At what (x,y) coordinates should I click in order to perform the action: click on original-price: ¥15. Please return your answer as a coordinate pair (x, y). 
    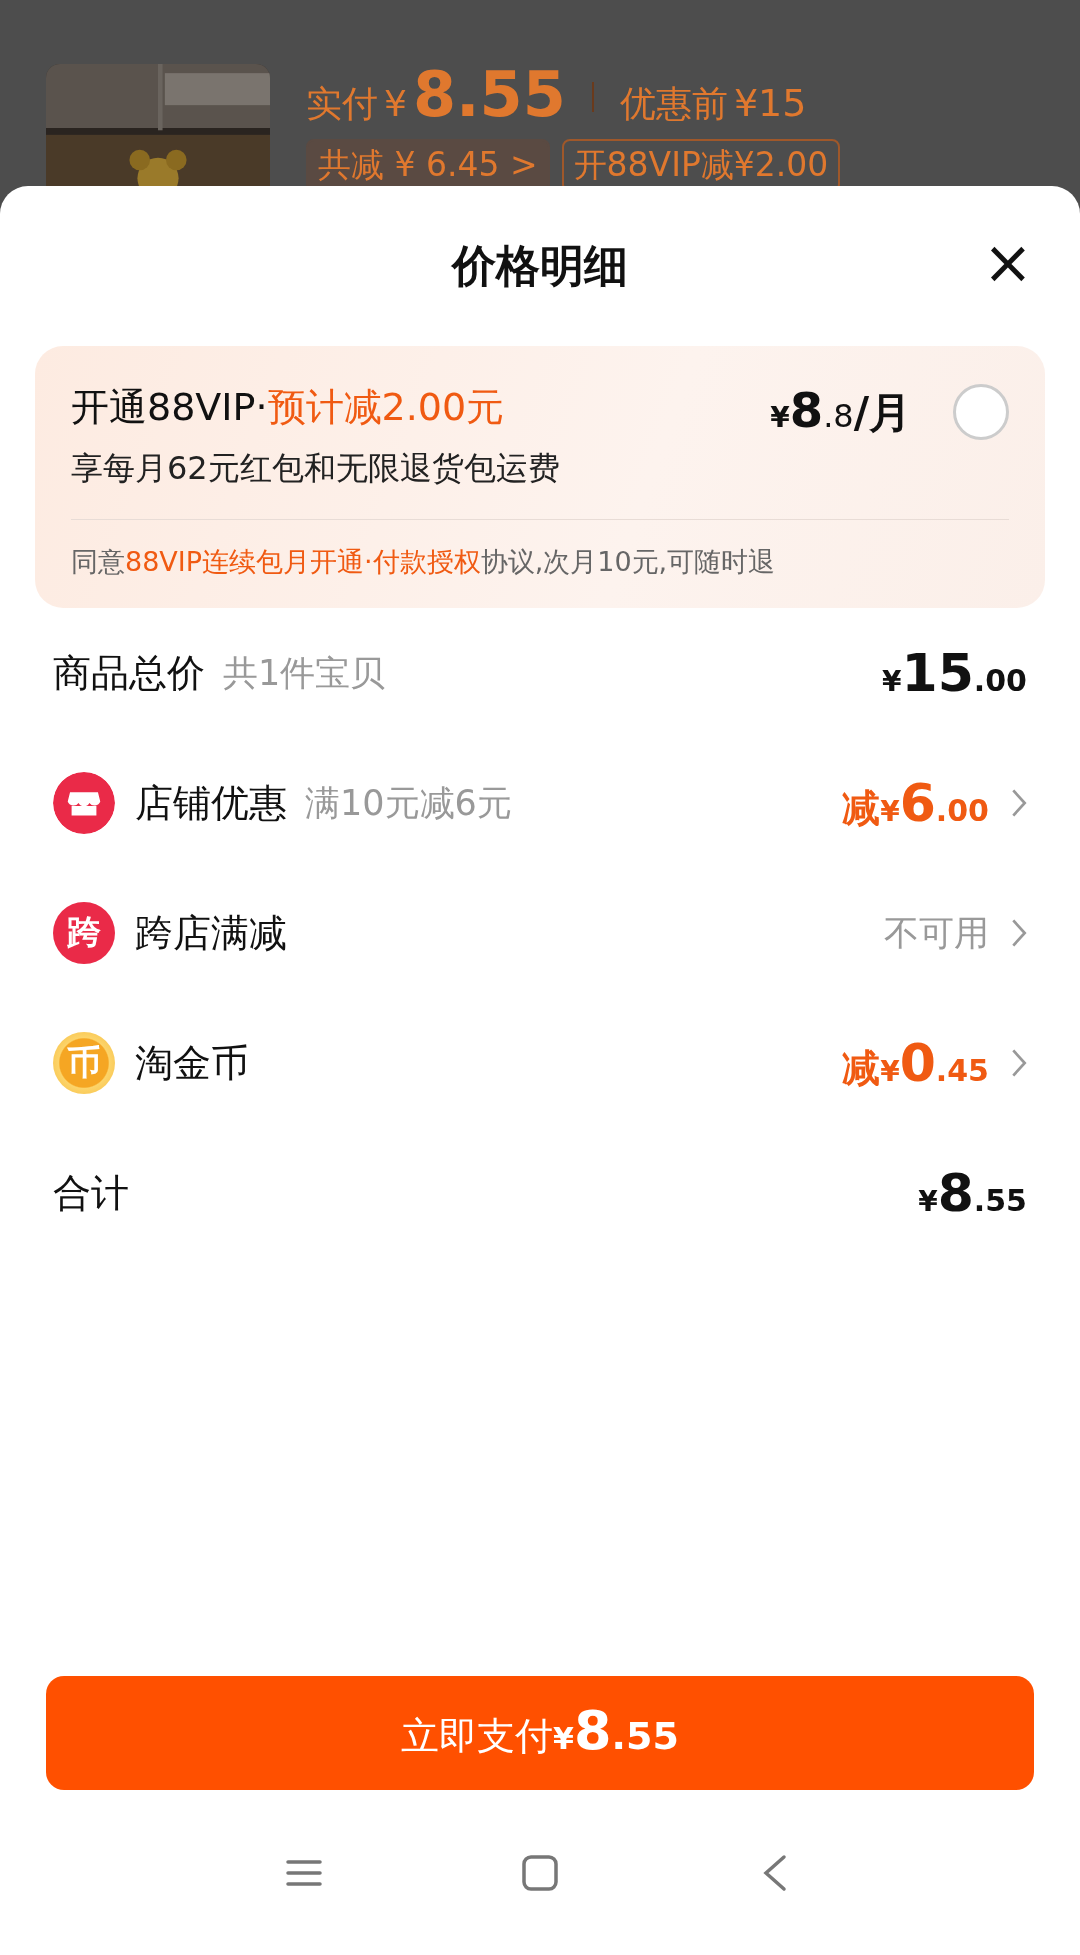
    Looking at the image, I should click on (770, 103).